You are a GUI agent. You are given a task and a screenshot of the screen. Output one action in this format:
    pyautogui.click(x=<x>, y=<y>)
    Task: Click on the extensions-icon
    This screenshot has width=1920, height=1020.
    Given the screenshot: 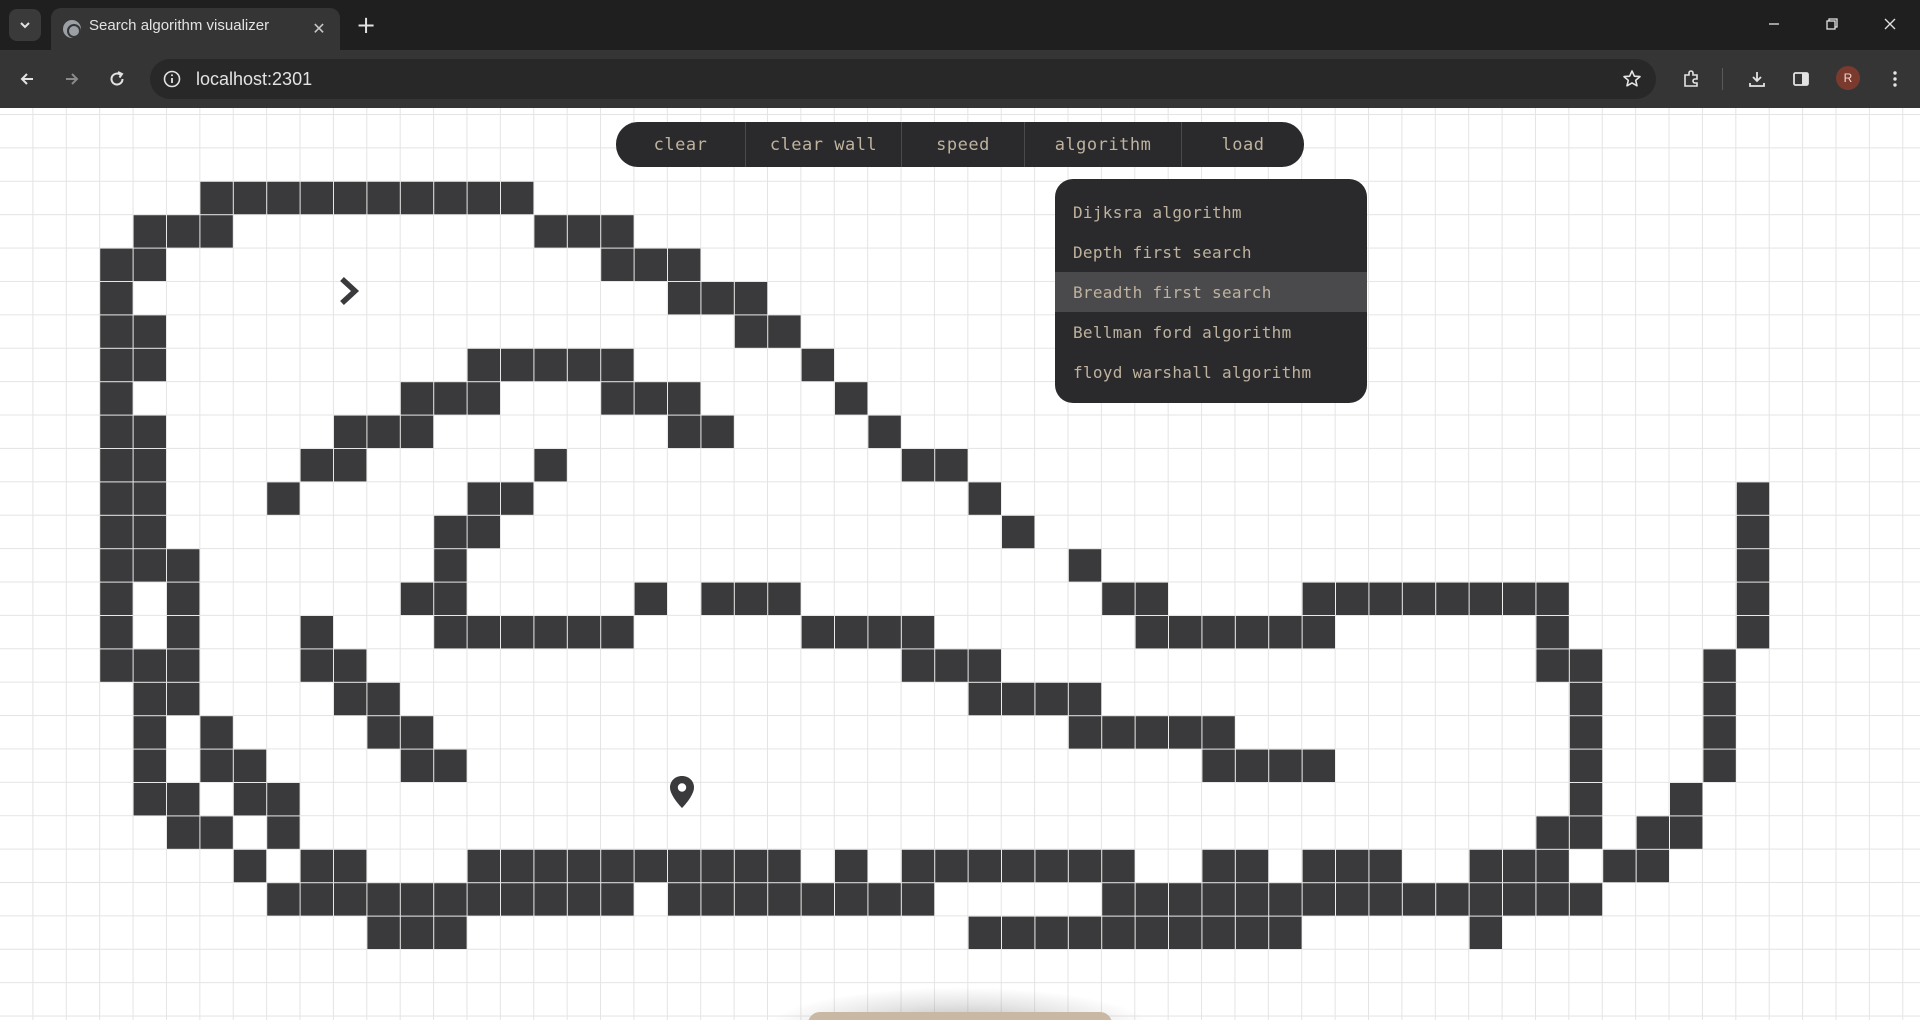 What is the action you would take?
    pyautogui.click(x=1691, y=79)
    